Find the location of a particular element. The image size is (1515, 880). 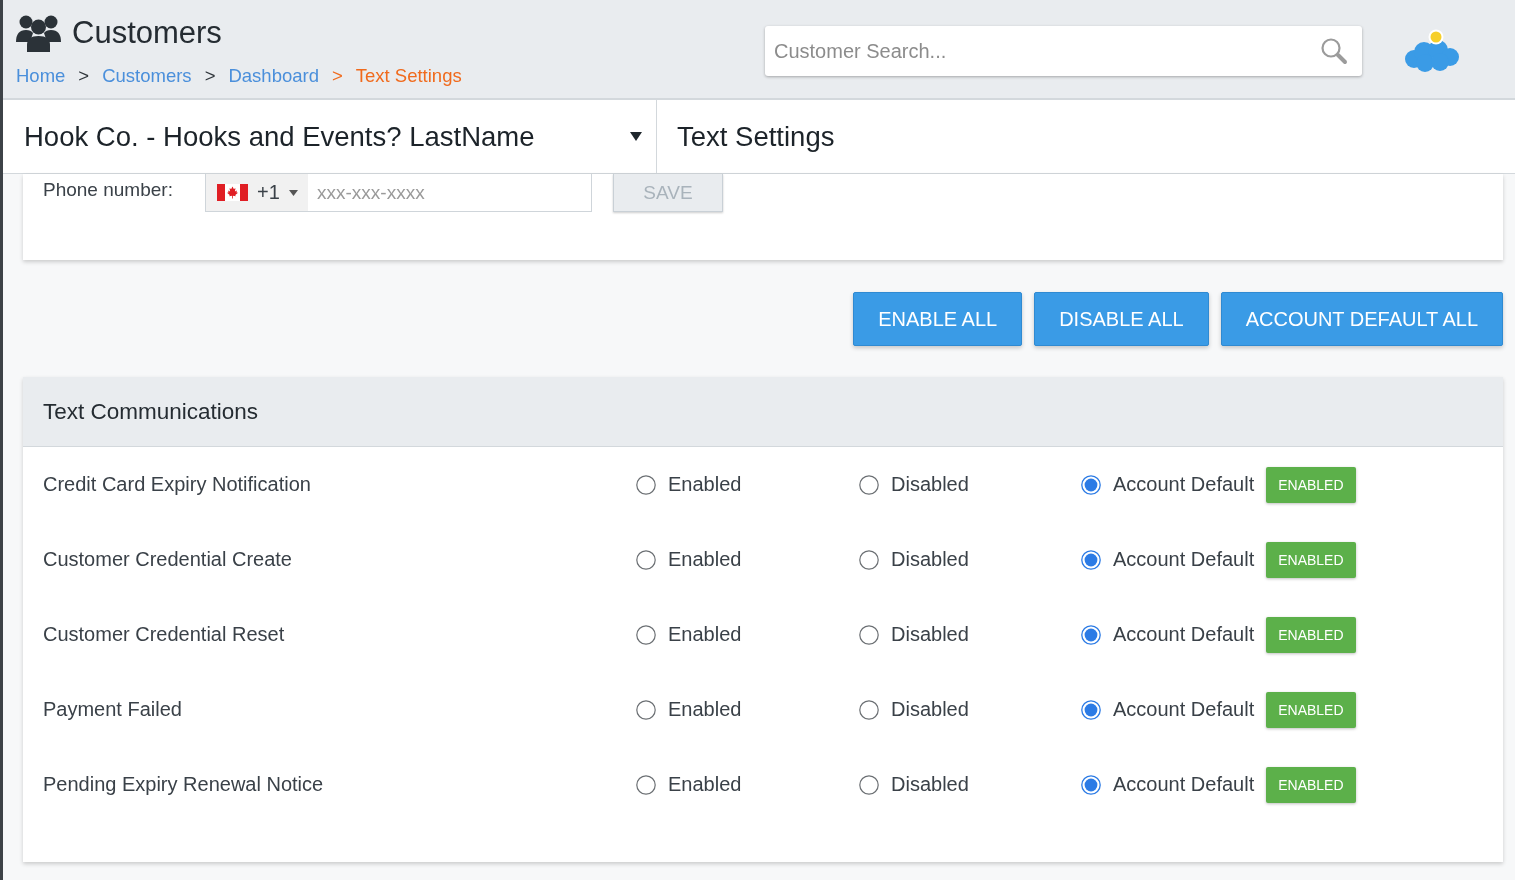

users-icon is located at coordinates (38, 33).